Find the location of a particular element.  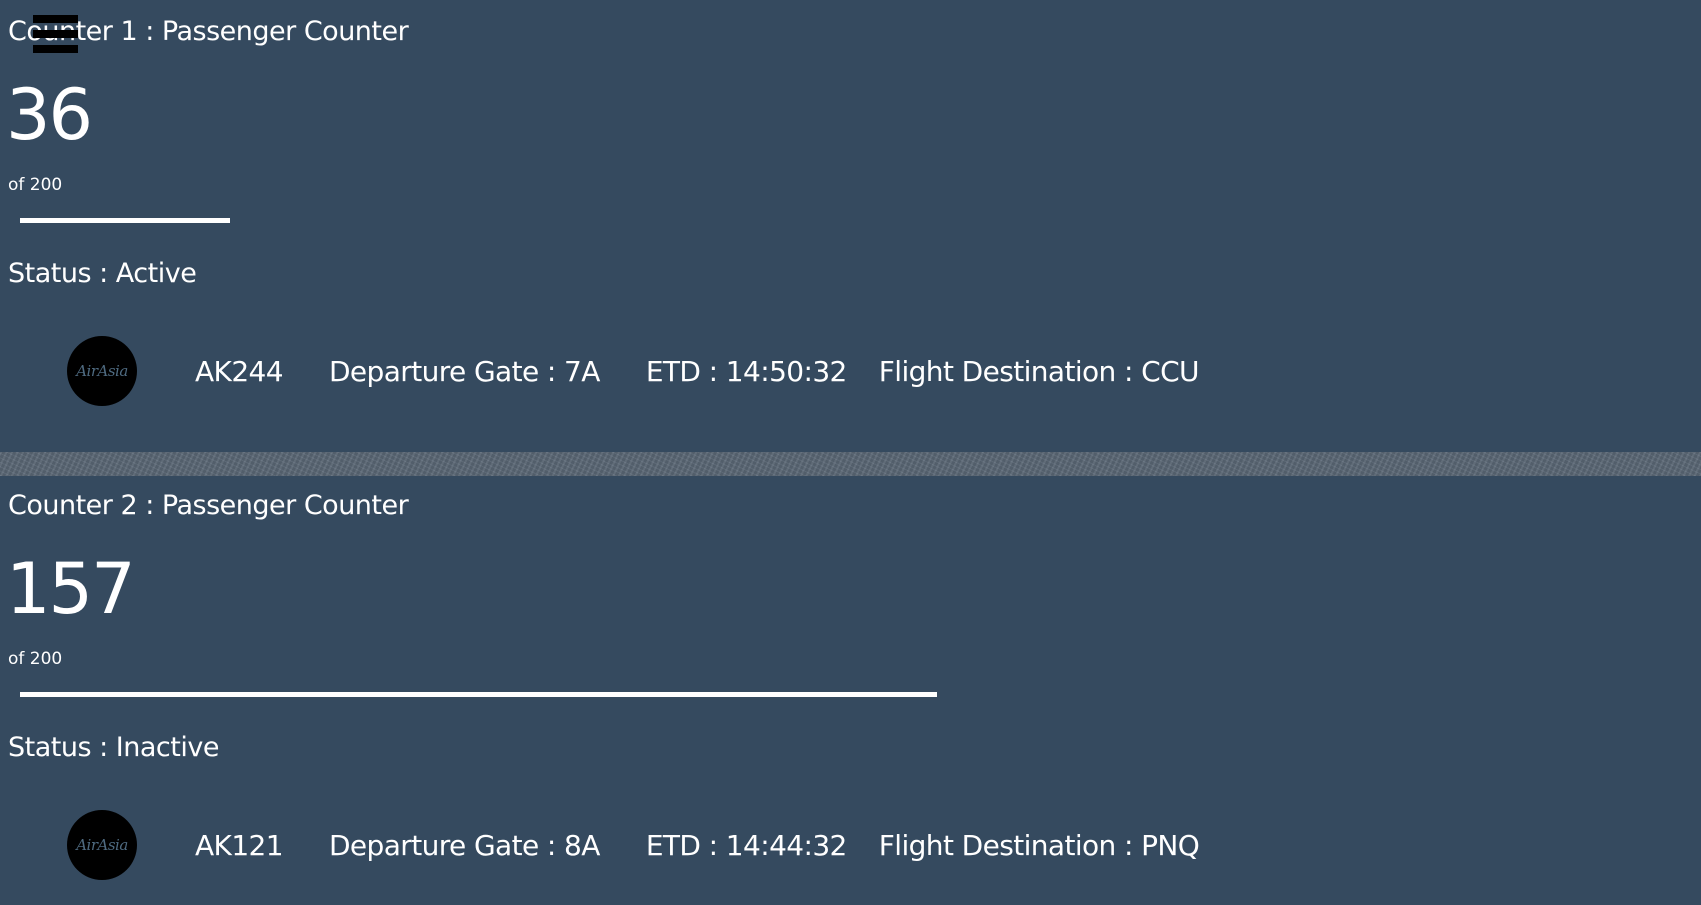

flight-code: AK244 is located at coordinates (239, 371).